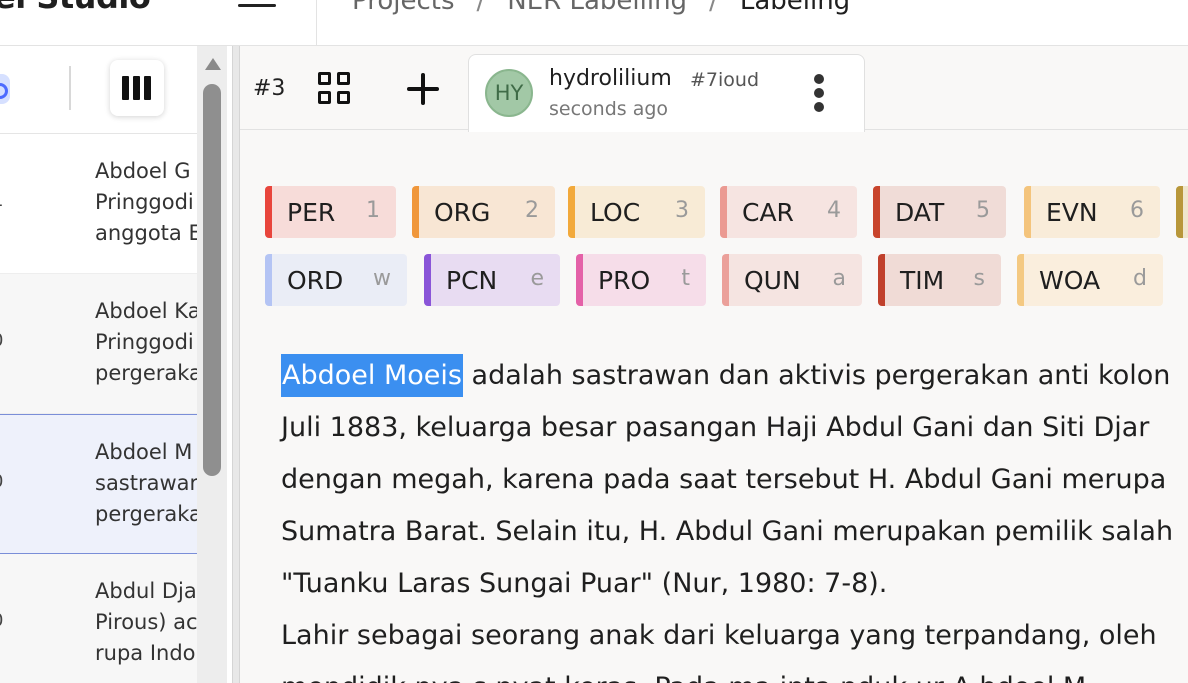 The image size is (1188, 683). What do you see at coordinates (922, 280) in the screenshot?
I see `label-name: TIM` at bounding box center [922, 280].